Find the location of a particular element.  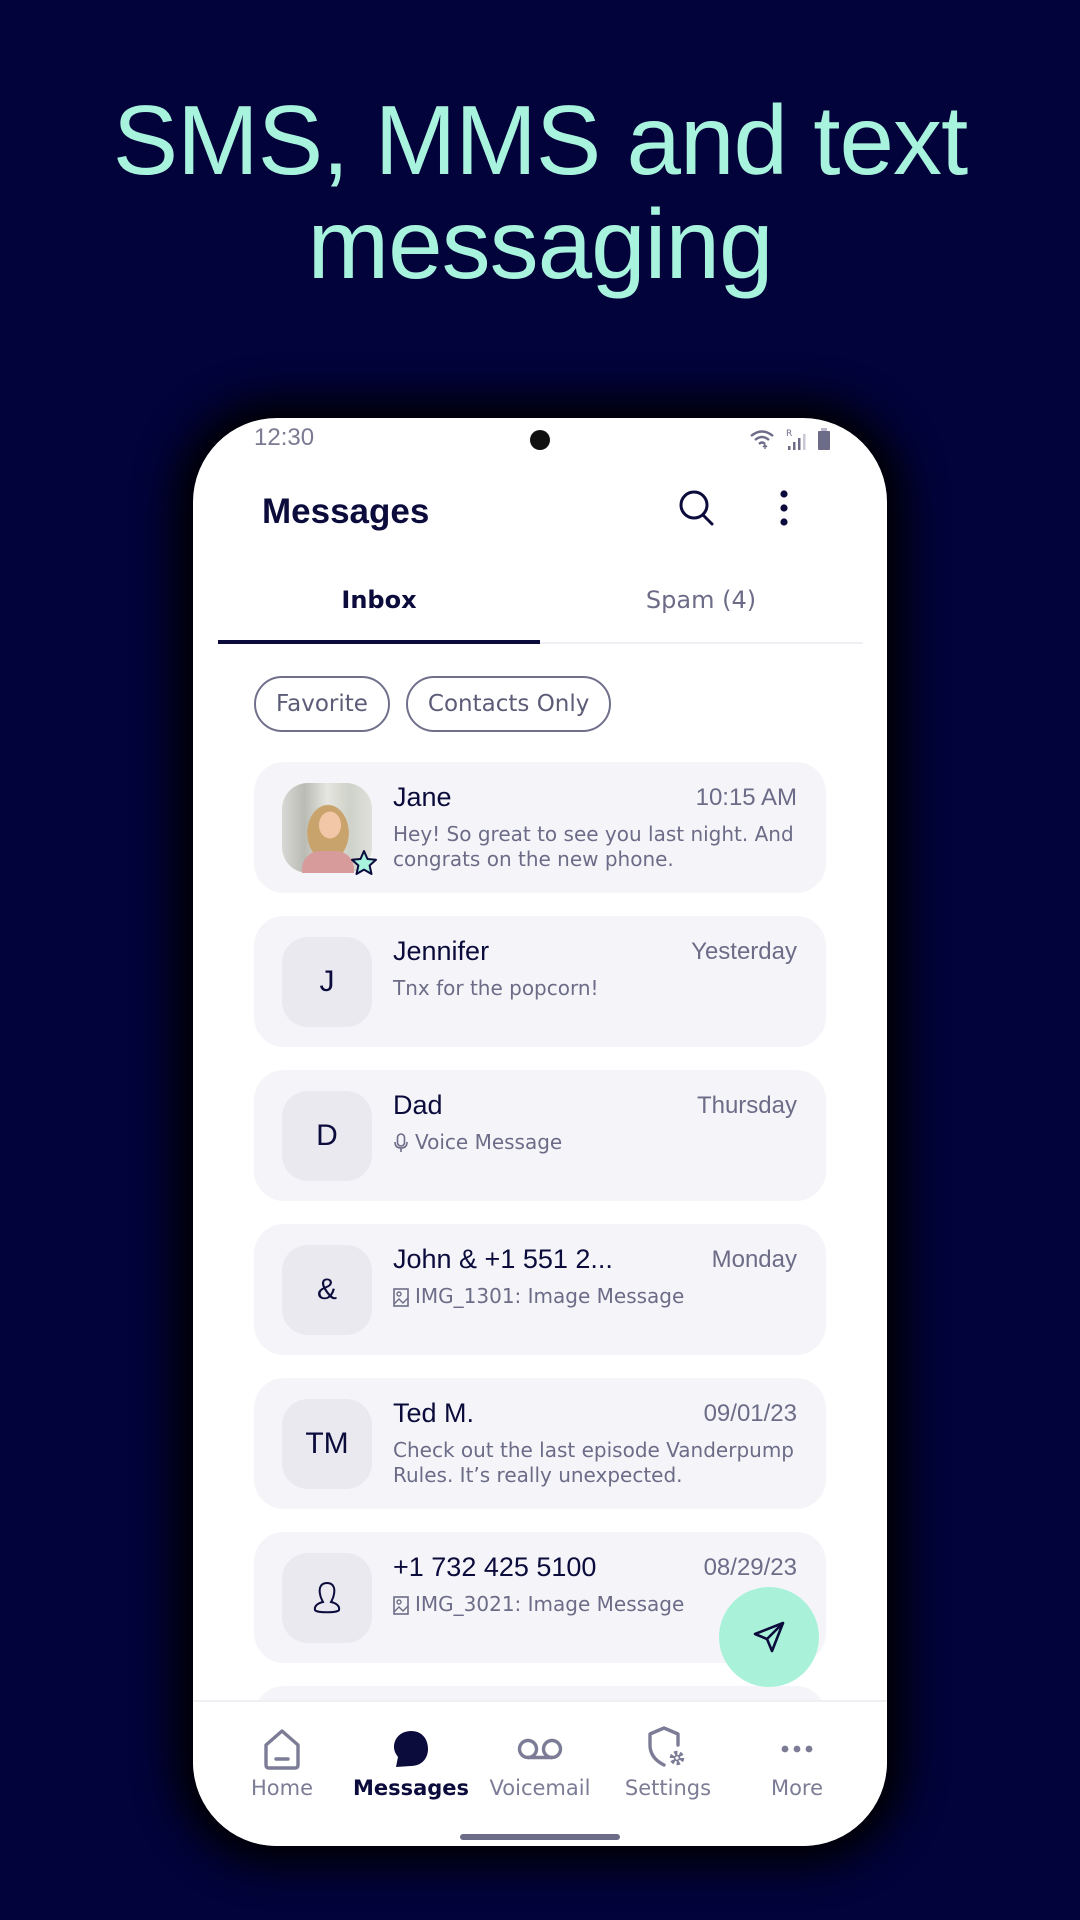

send-icon is located at coordinates (769, 1637).